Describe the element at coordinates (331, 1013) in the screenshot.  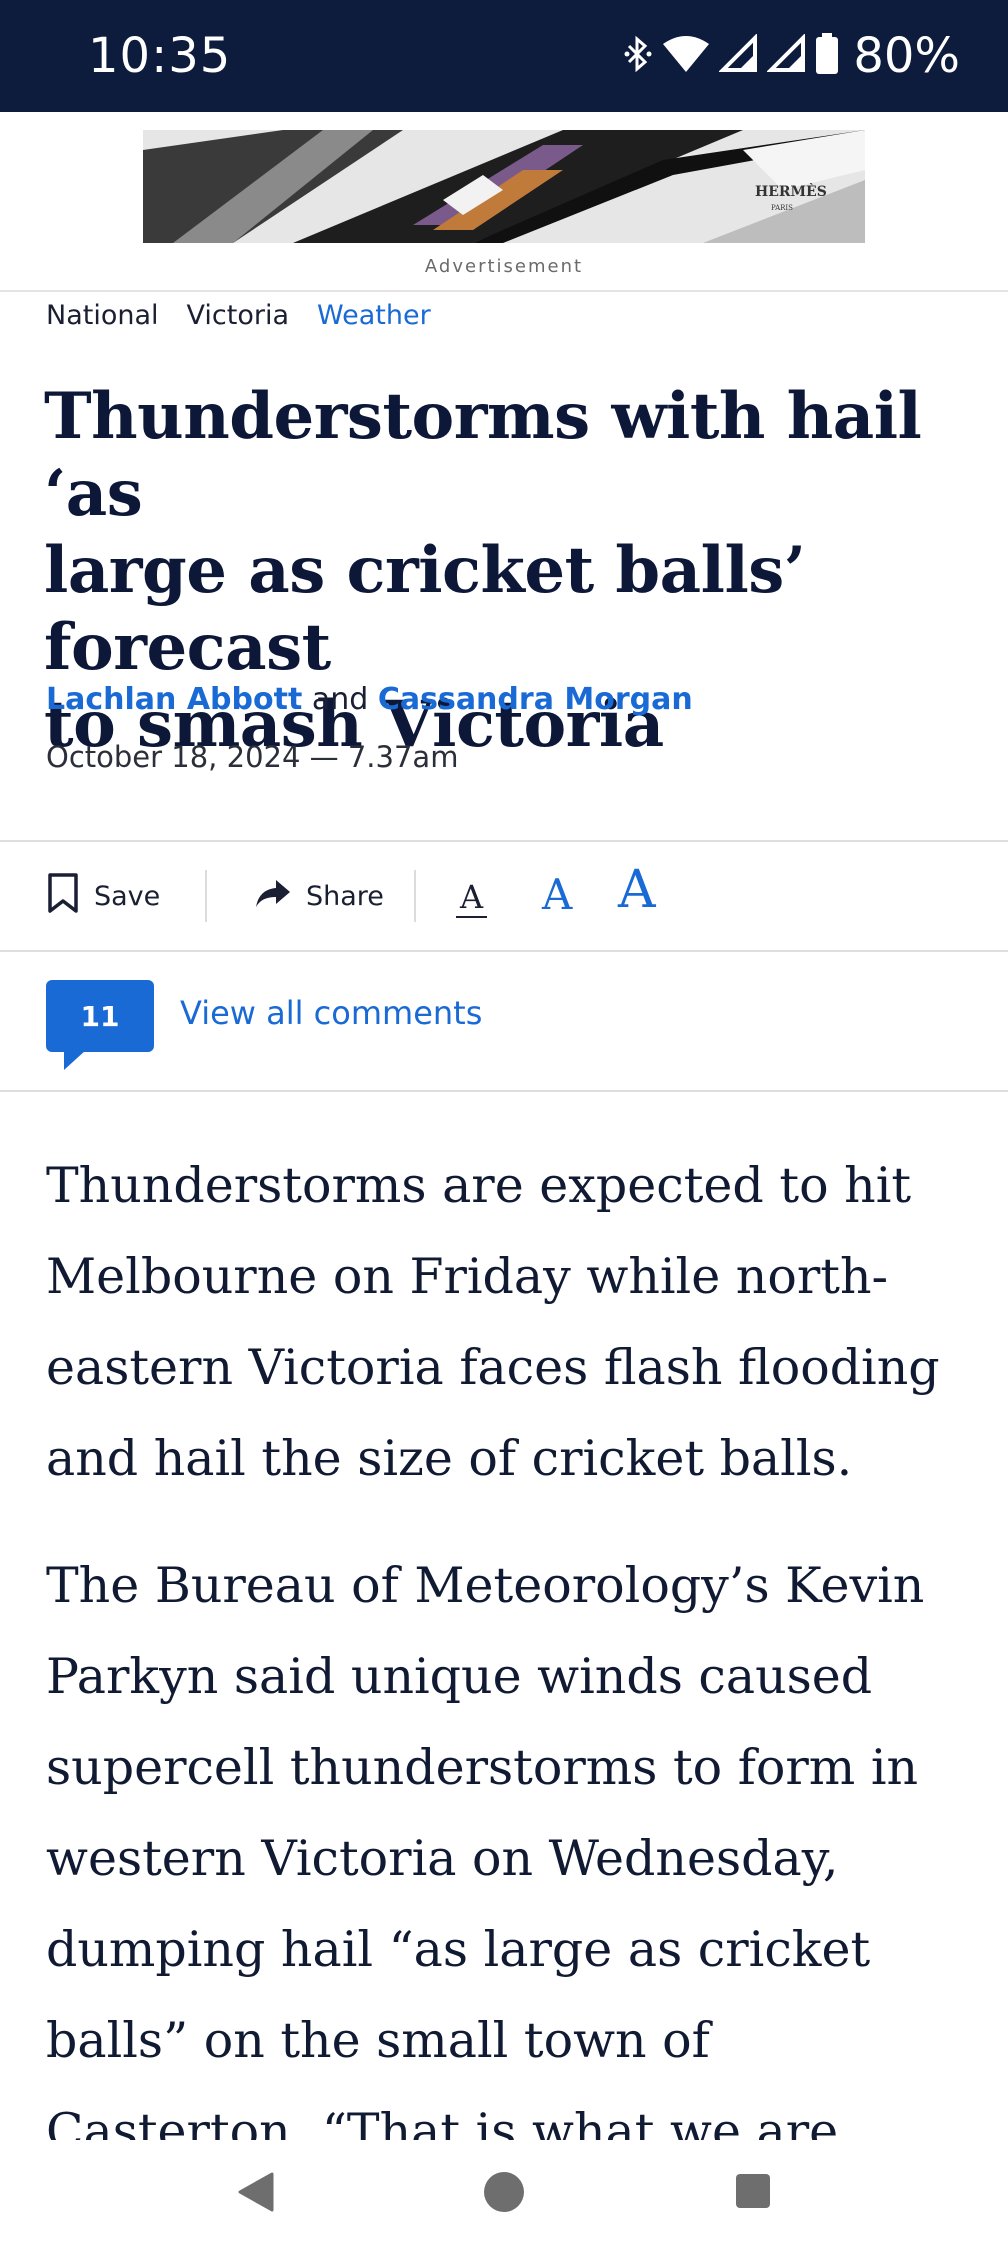
I see `view-all-comments-link: View all comments` at that location.